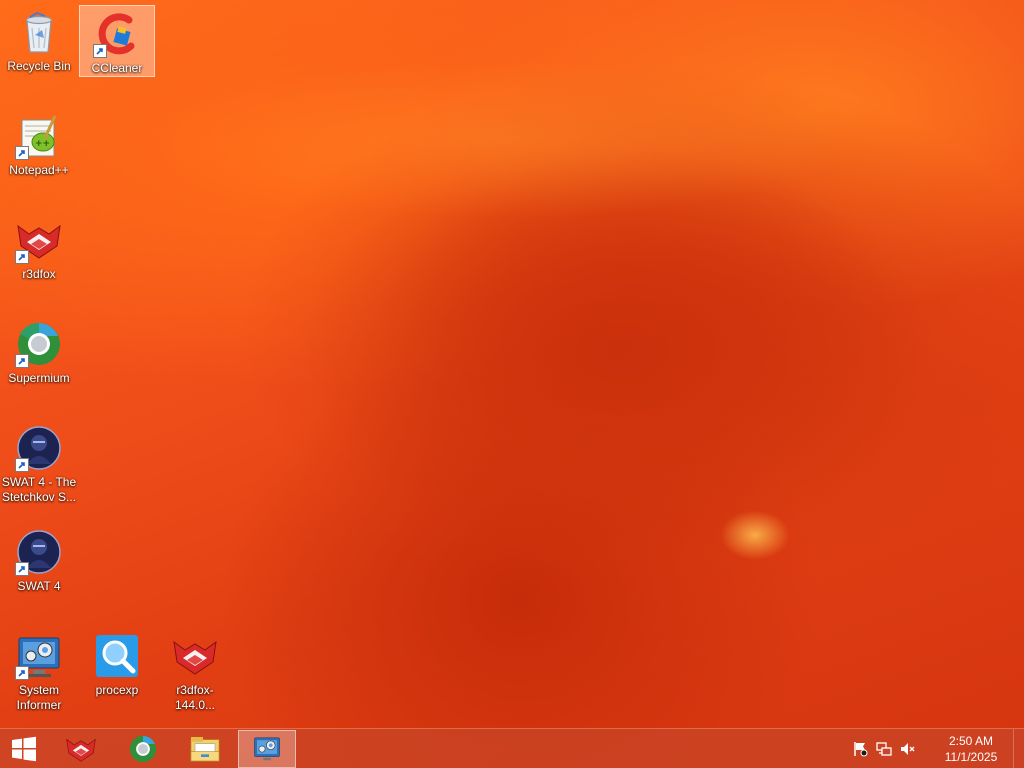 The height and width of the screenshot is (768, 1024). I want to click on desktop-icon-supermium: Supermium, so click(39, 352).